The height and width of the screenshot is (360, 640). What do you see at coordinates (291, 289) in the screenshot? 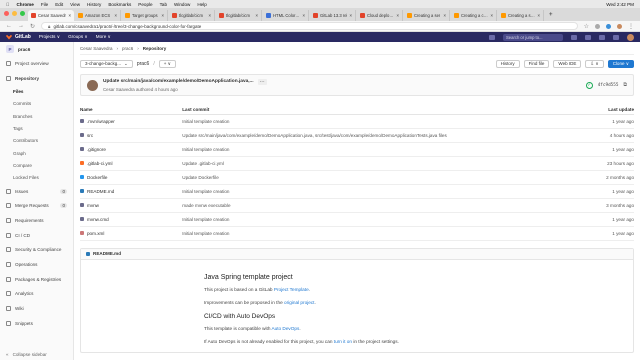
I see `project-template-link: Project Template` at bounding box center [291, 289].